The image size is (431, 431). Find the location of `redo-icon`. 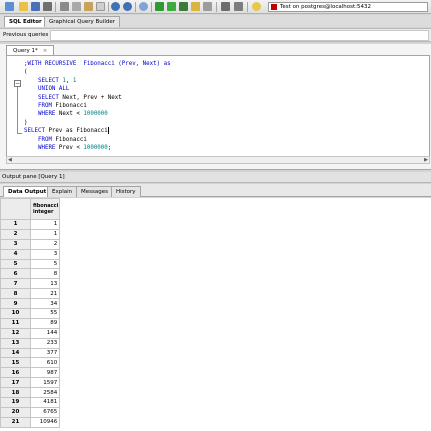

redo-icon is located at coordinates (127, 6).